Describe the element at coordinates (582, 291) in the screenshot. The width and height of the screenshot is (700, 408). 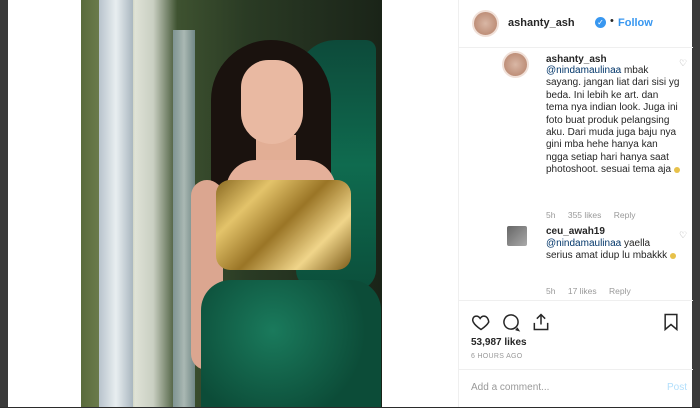
I see `comment-likes: 17 likes` at that location.